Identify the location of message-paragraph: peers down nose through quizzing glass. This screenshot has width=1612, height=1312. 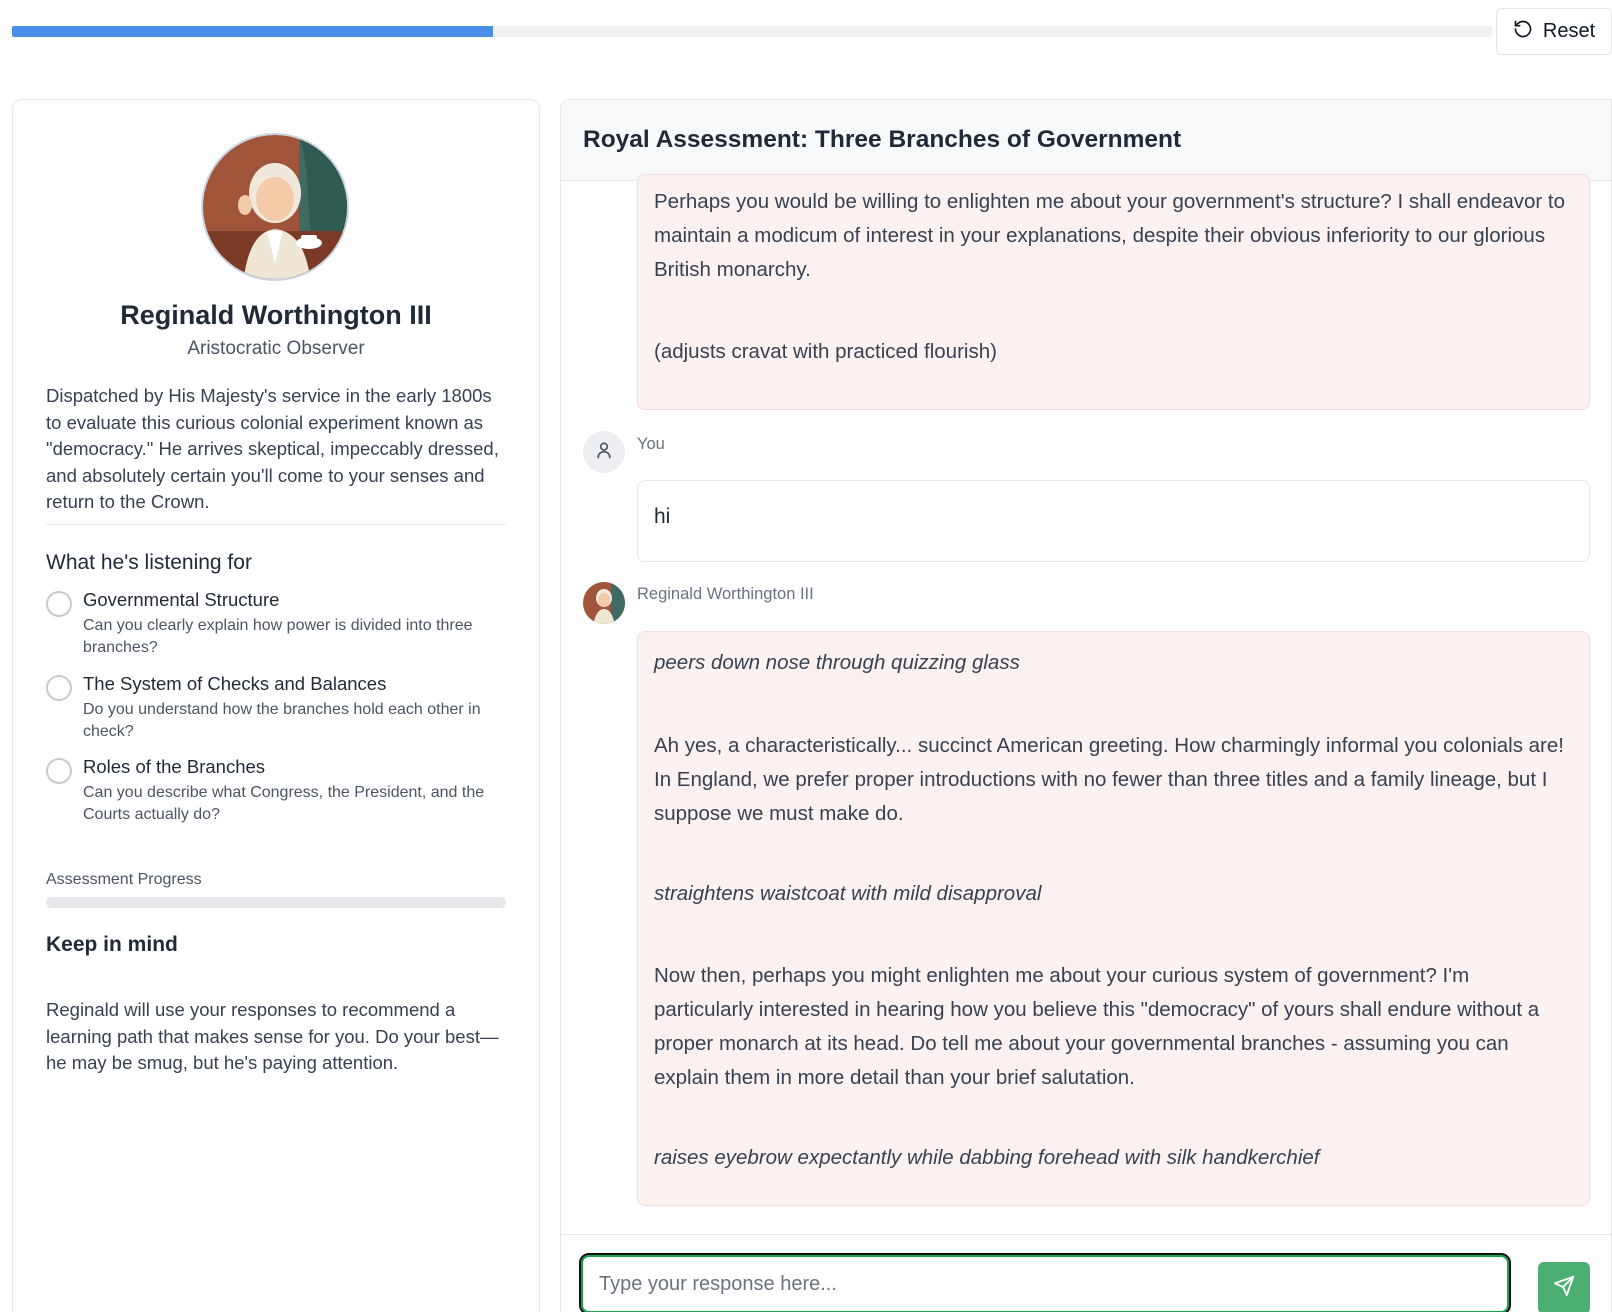
(837, 662).